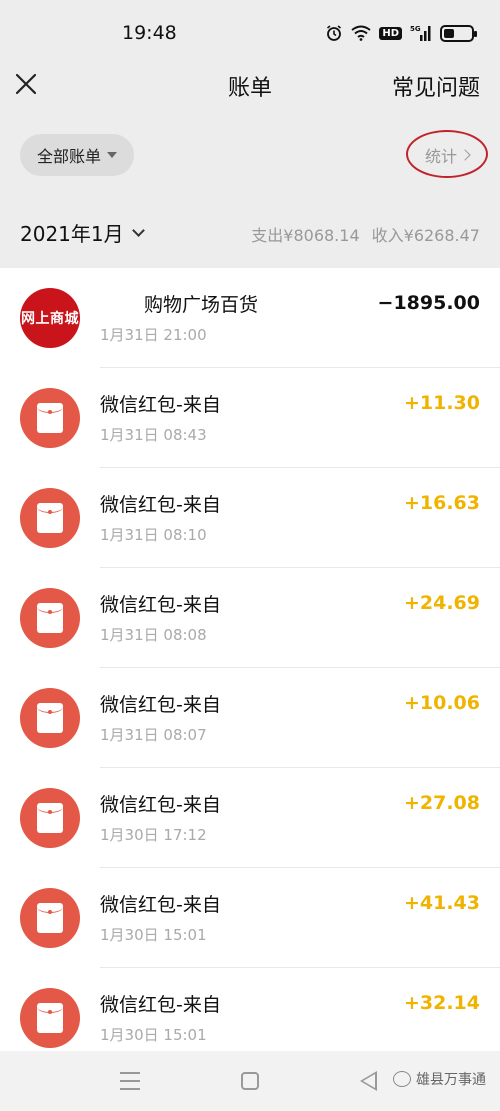 This screenshot has width=500, height=1111. Describe the element at coordinates (441, 903) in the screenshot. I see `transaction-amount: +41.43` at that location.